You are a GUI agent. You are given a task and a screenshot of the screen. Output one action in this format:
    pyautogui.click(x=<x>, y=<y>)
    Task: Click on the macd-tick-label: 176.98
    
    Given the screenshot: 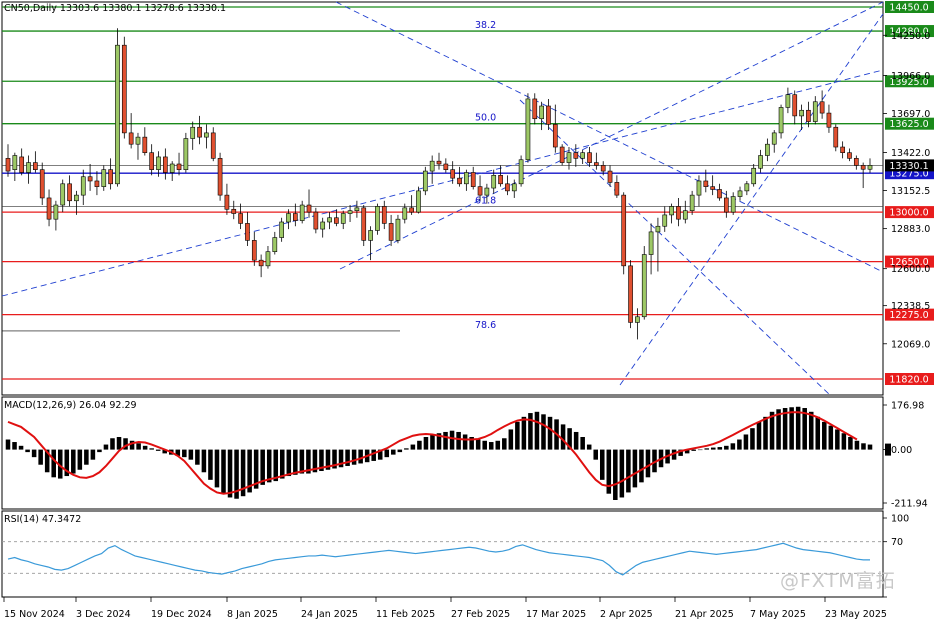 What is the action you would take?
    pyautogui.click(x=907, y=406)
    